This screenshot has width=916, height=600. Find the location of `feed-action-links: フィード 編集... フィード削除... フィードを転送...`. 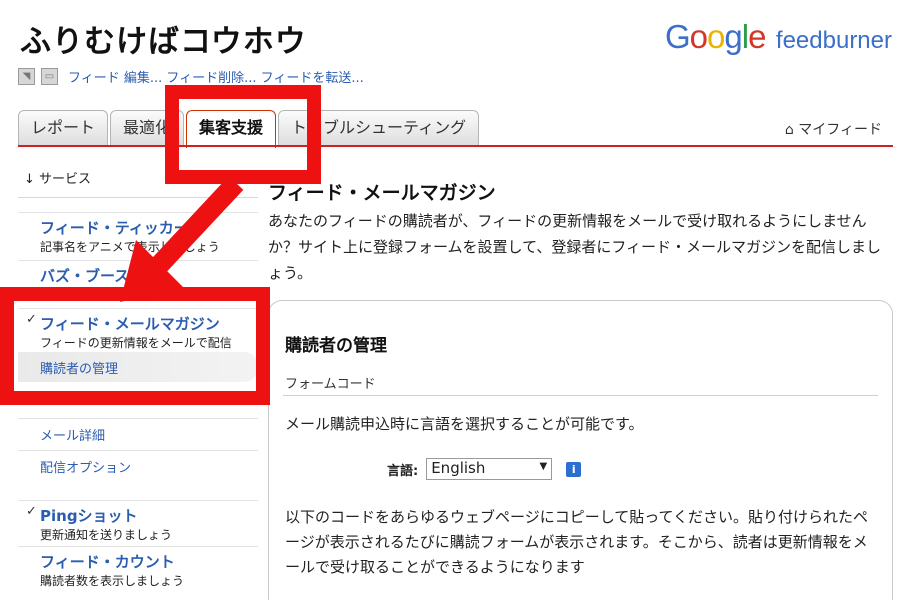

feed-action-links: フィード 編集... フィード削除... フィードを転送... is located at coordinates (216, 76).